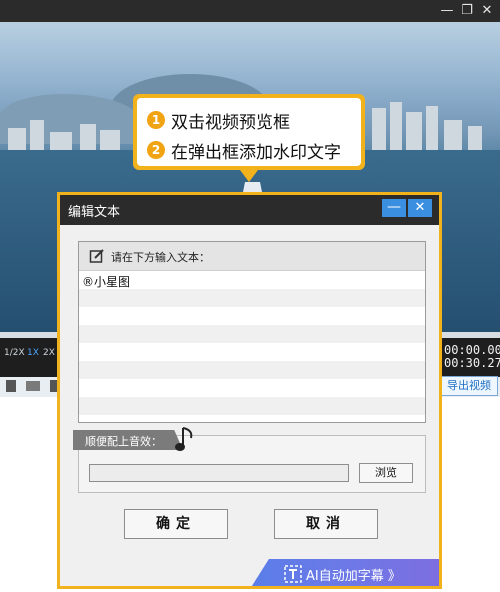 The height and width of the screenshot is (592, 500). Describe the element at coordinates (353, 576) in the screenshot. I see `ai-subtitle-label: AI自动加字幕 》` at that location.